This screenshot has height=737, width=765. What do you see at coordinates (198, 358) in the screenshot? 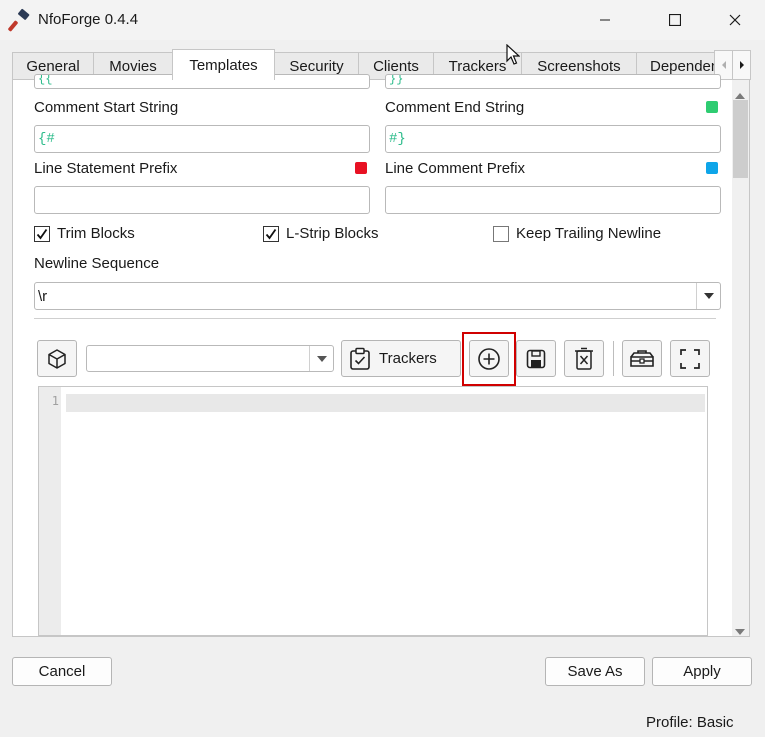
I see `template-select-value` at bounding box center [198, 358].